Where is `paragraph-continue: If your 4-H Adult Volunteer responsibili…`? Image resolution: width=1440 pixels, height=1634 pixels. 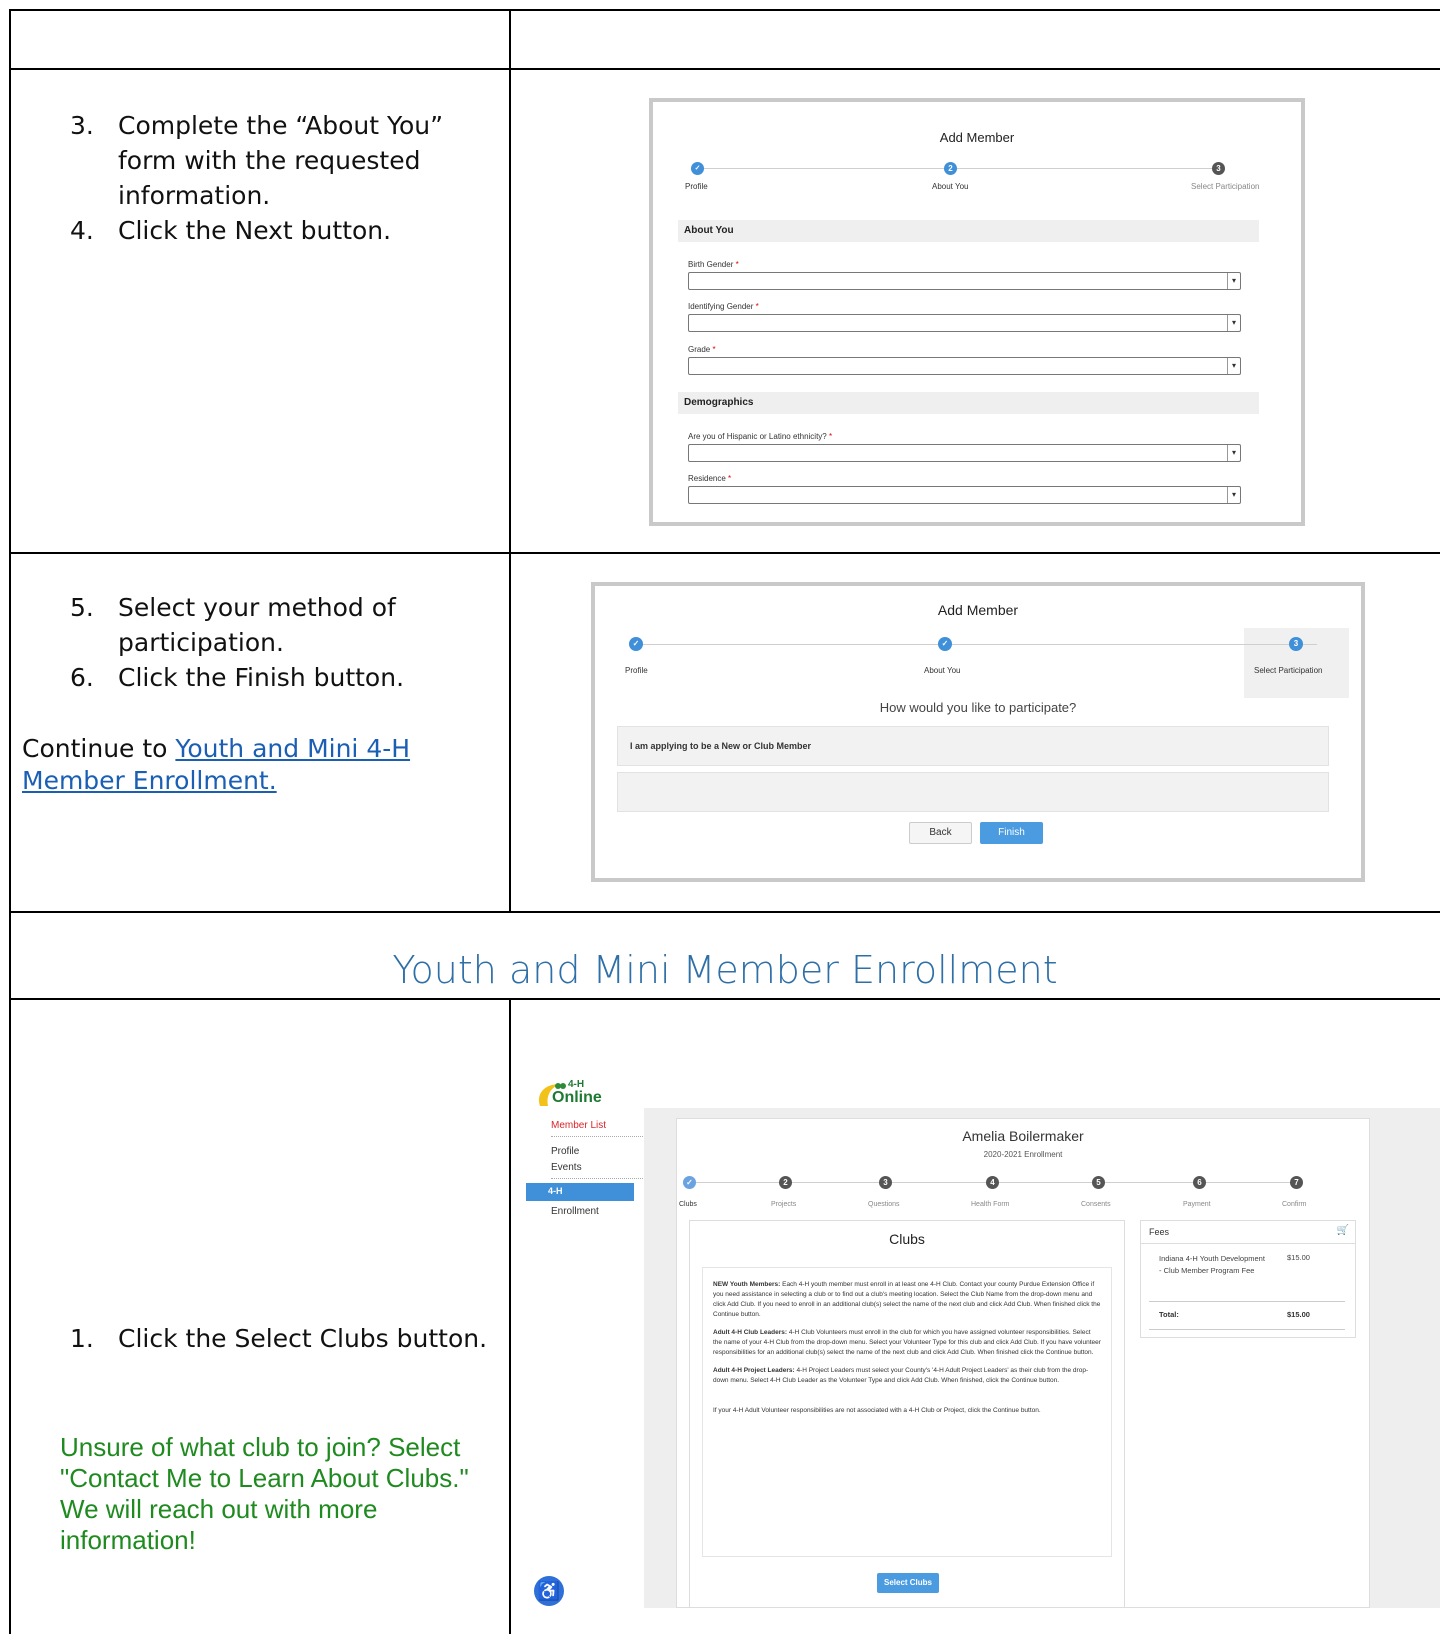
paragraph-continue: If your 4-H Adult Volunteer responsibili… is located at coordinates (877, 1410).